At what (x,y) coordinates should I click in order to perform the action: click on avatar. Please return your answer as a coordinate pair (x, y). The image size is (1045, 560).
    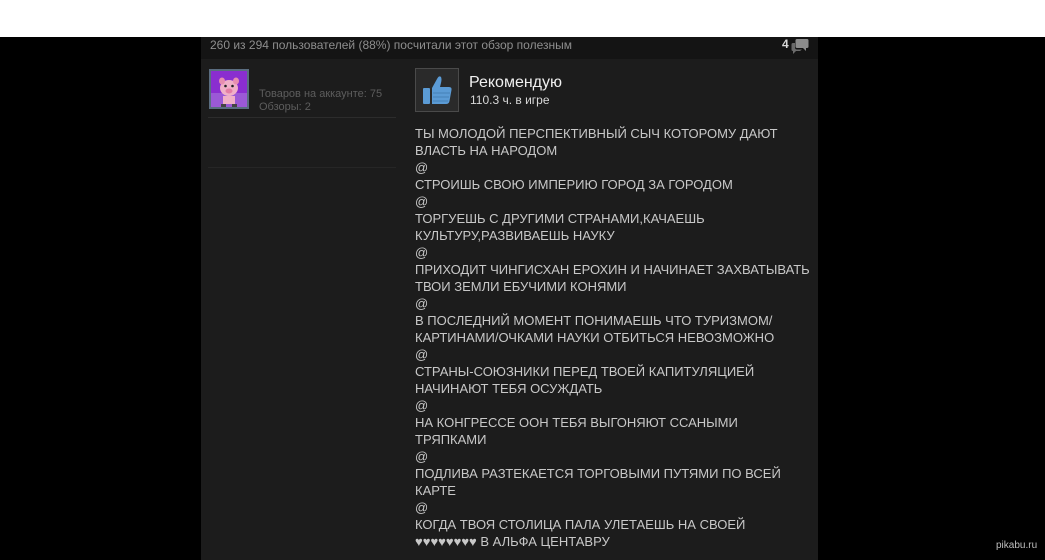
    Looking at the image, I should click on (229, 89).